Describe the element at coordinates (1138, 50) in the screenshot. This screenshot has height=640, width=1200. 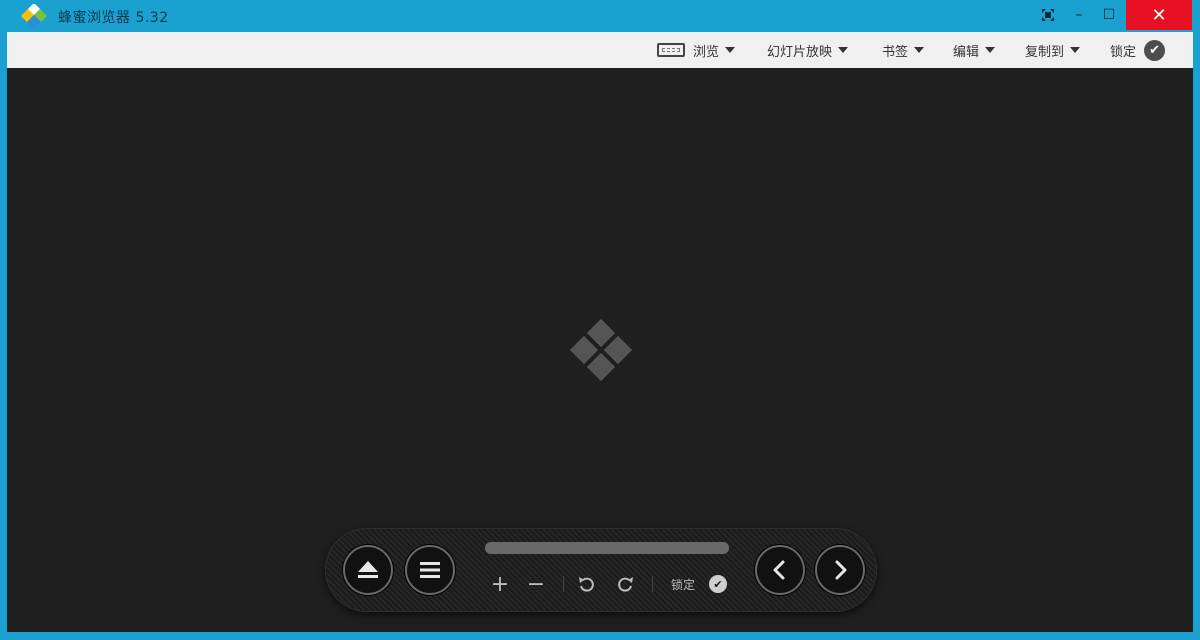
I see `menu-lock: 锁定 ✔` at that location.